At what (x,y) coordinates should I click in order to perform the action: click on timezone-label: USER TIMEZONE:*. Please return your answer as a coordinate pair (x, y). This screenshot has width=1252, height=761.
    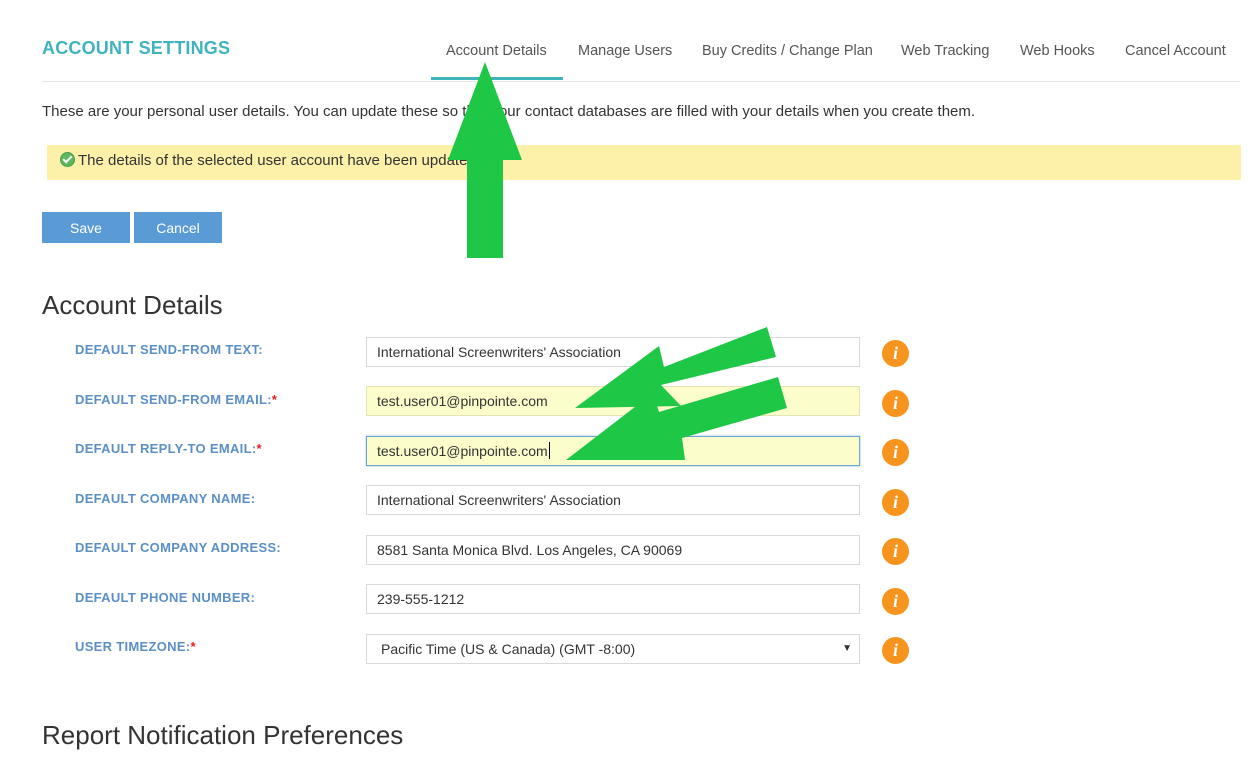
    Looking at the image, I should click on (135, 646).